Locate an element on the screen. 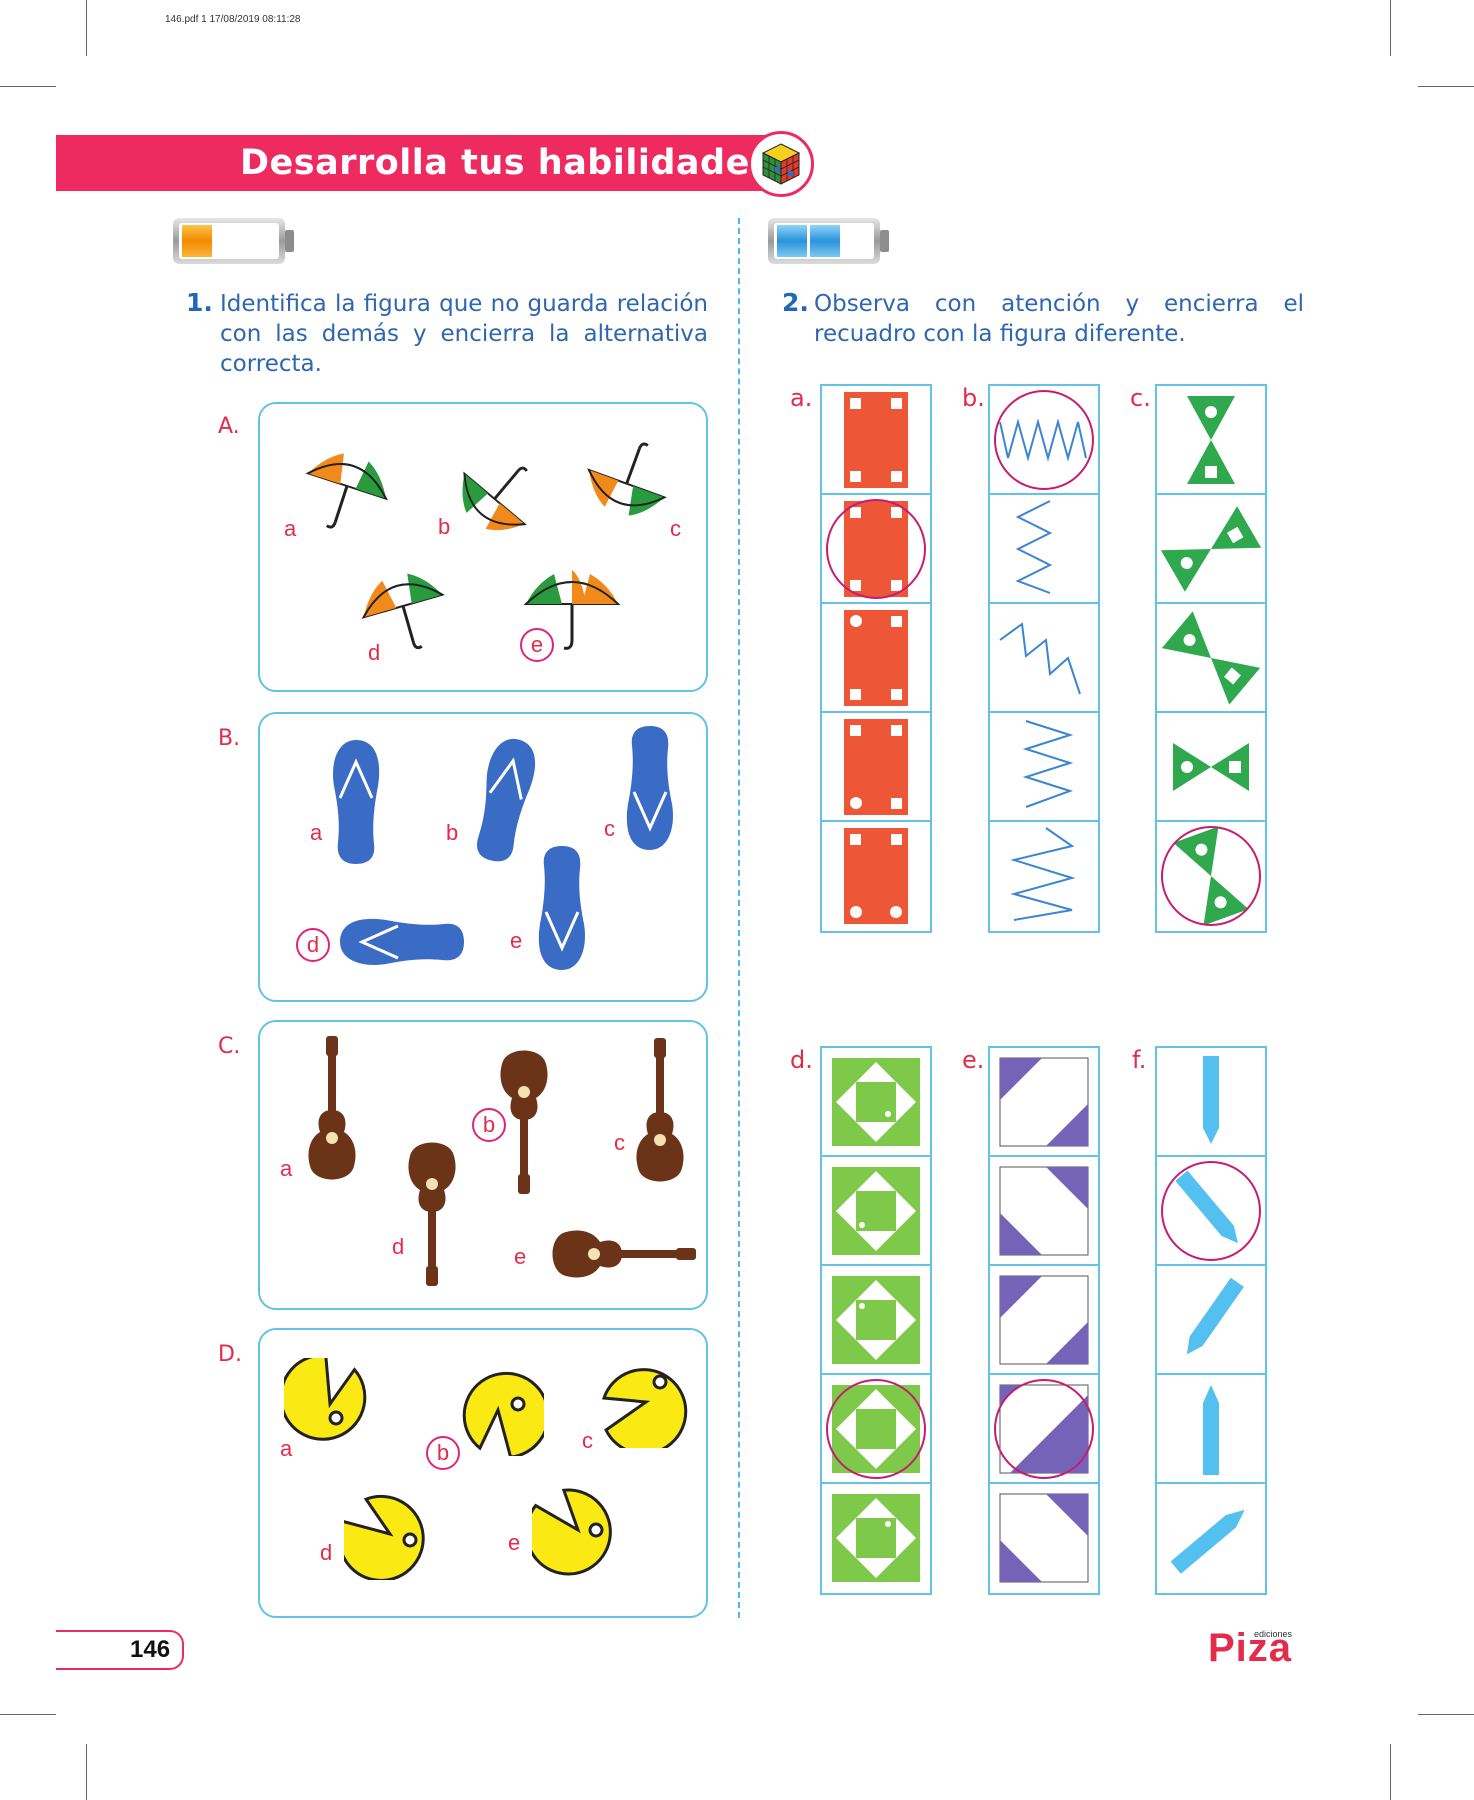  figure-column-f is located at coordinates (1211, 1320).